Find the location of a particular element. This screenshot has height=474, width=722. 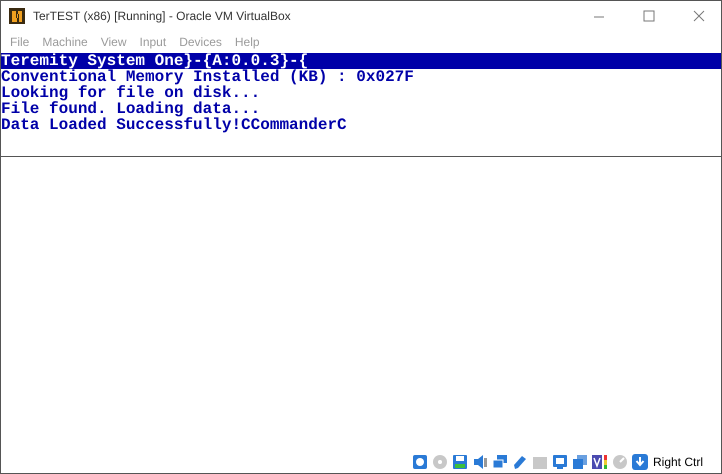

maximize-icon is located at coordinates (649, 16).